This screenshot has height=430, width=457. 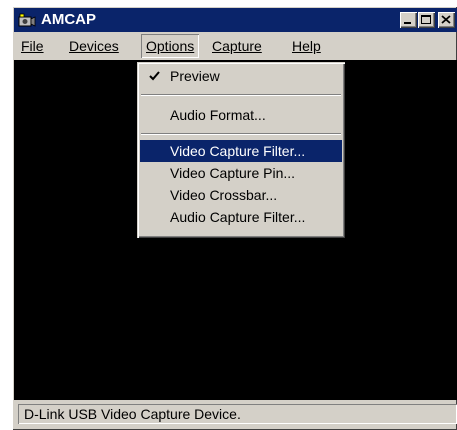 I want to click on window-title: AMCAP, so click(x=68, y=19).